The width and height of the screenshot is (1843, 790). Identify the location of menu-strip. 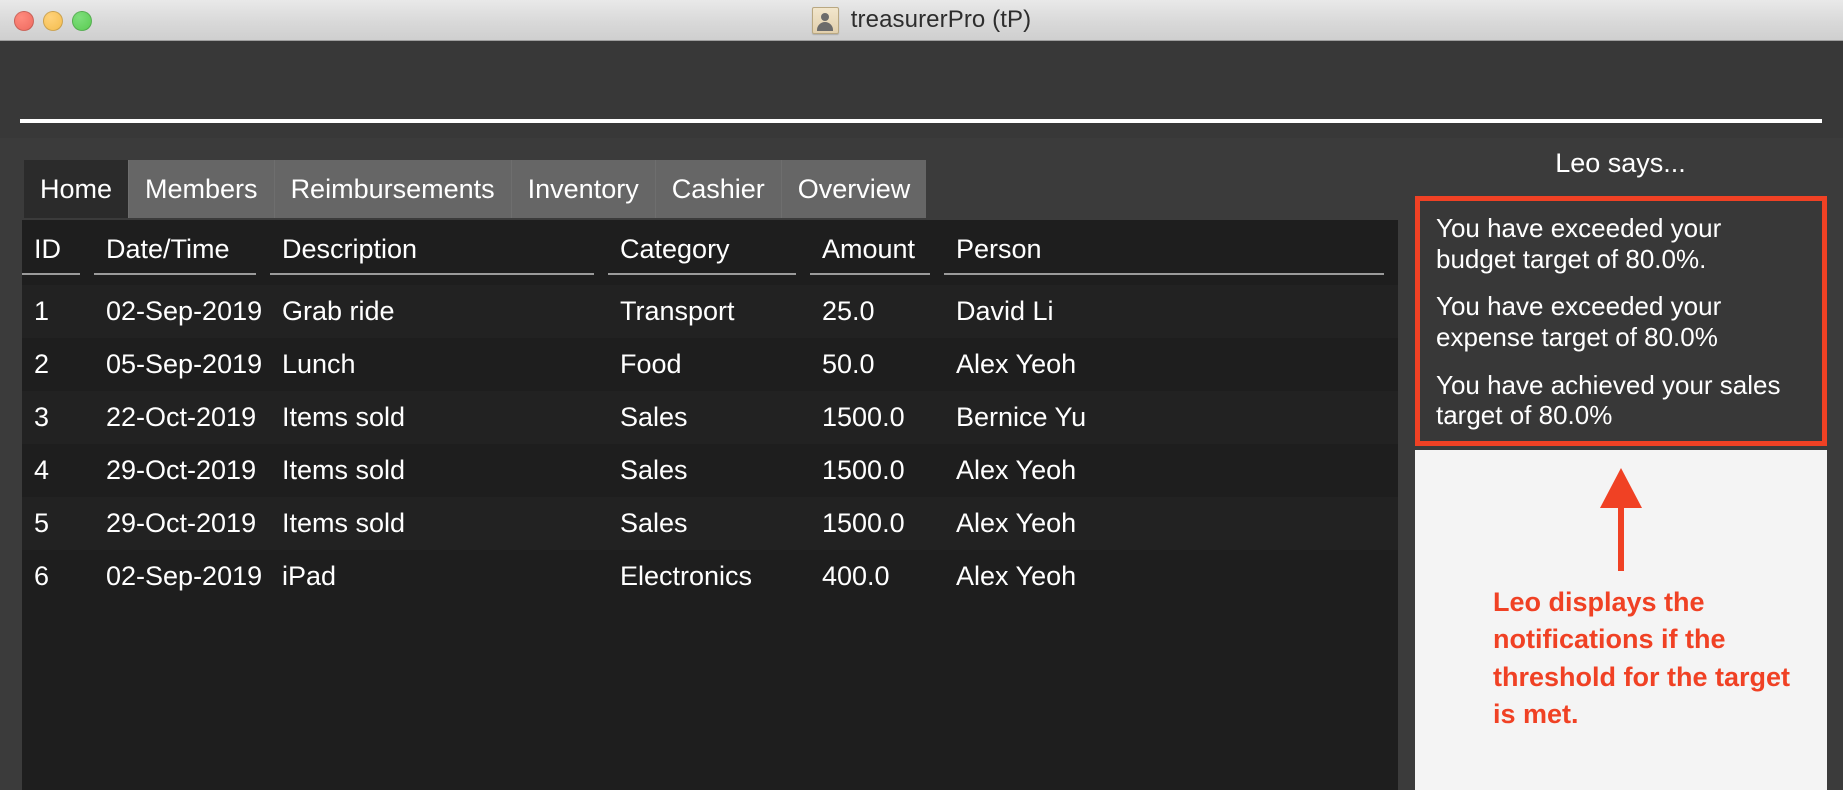
(921, 89).